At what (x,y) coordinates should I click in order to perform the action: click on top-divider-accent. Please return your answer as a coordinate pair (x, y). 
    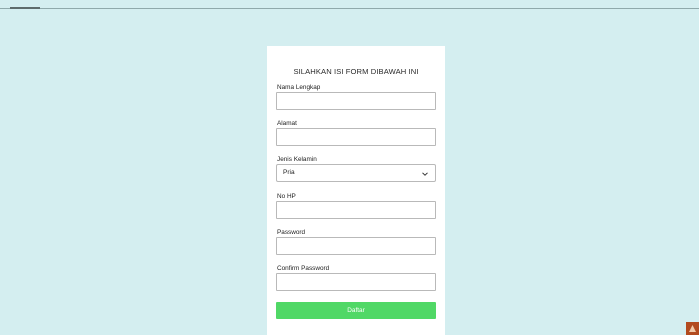
    Looking at the image, I should click on (25, 8).